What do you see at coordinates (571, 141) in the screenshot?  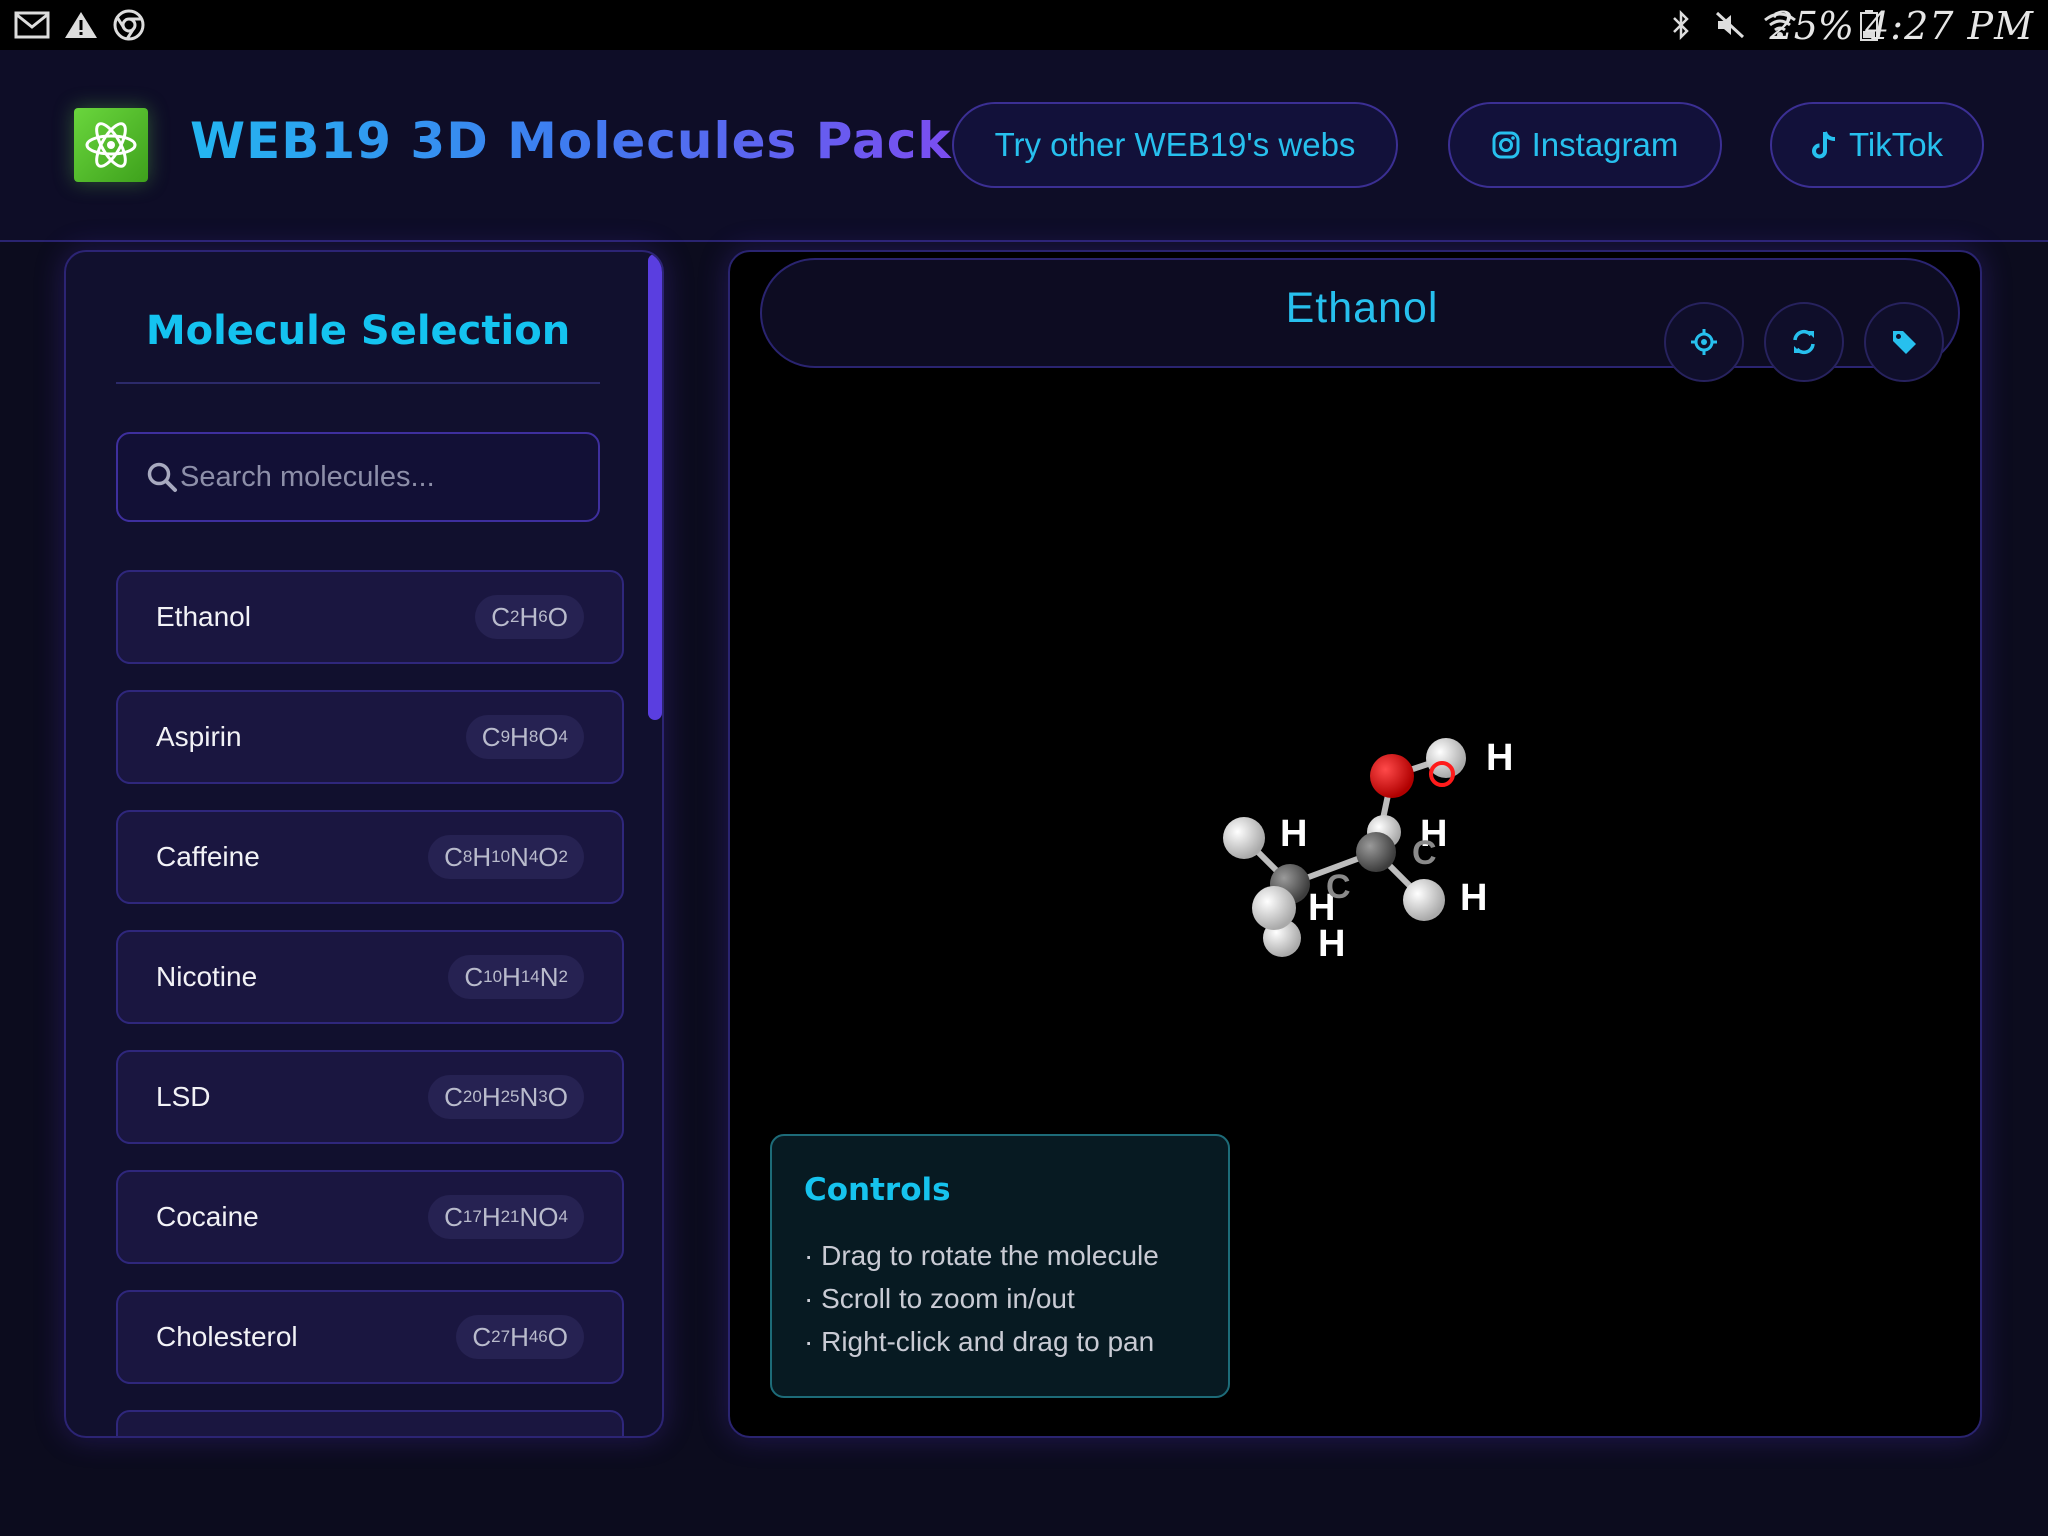 I see `app-title: WEB19 3D Molecules Pack` at bounding box center [571, 141].